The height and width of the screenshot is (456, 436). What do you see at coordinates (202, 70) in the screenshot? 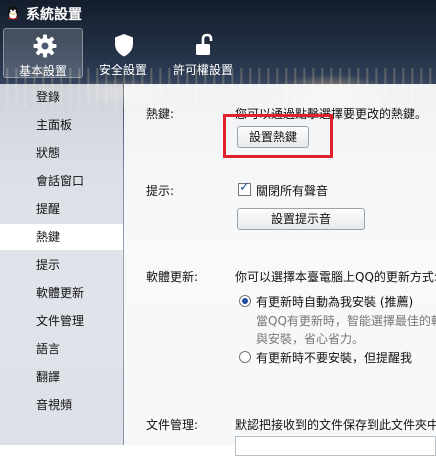
I see `tab-permission-settings-label: 許可權設置` at bounding box center [202, 70].